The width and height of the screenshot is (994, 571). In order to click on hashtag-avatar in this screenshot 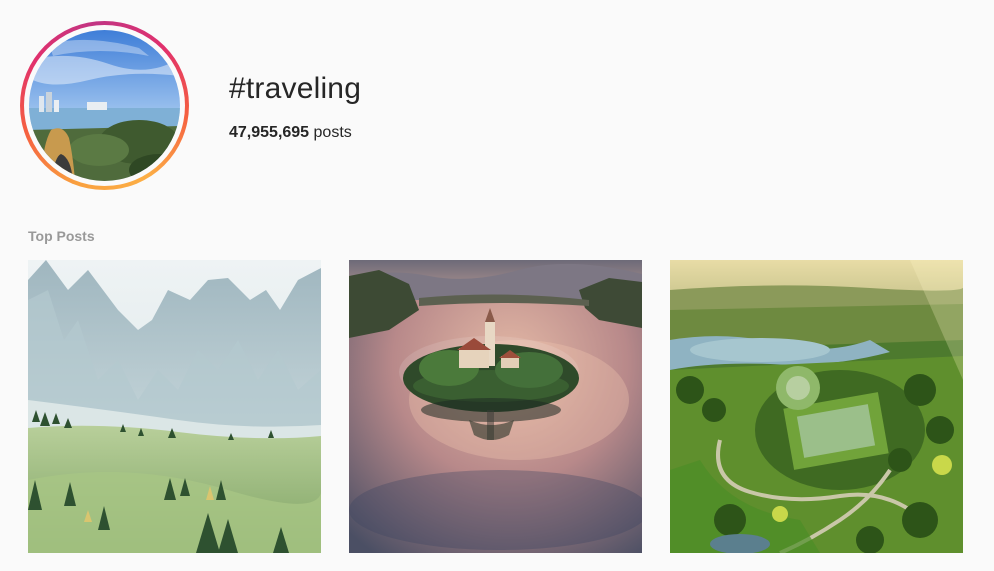, I will do `click(104, 105)`.